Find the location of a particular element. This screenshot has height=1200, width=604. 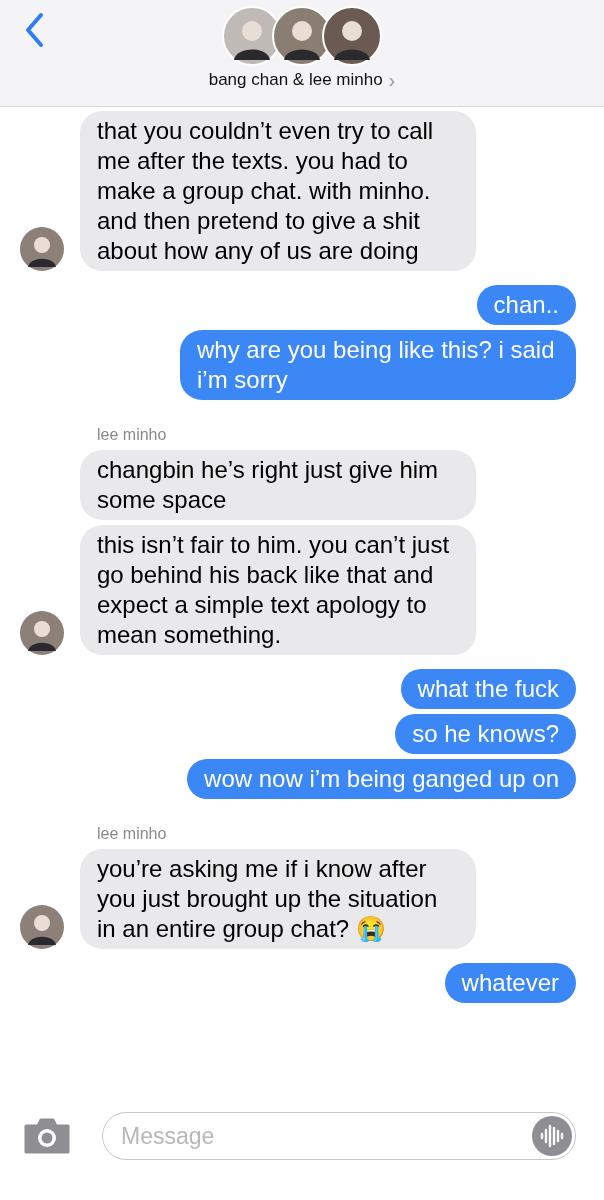

message-bubble: chan.. is located at coordinates (526, 305).